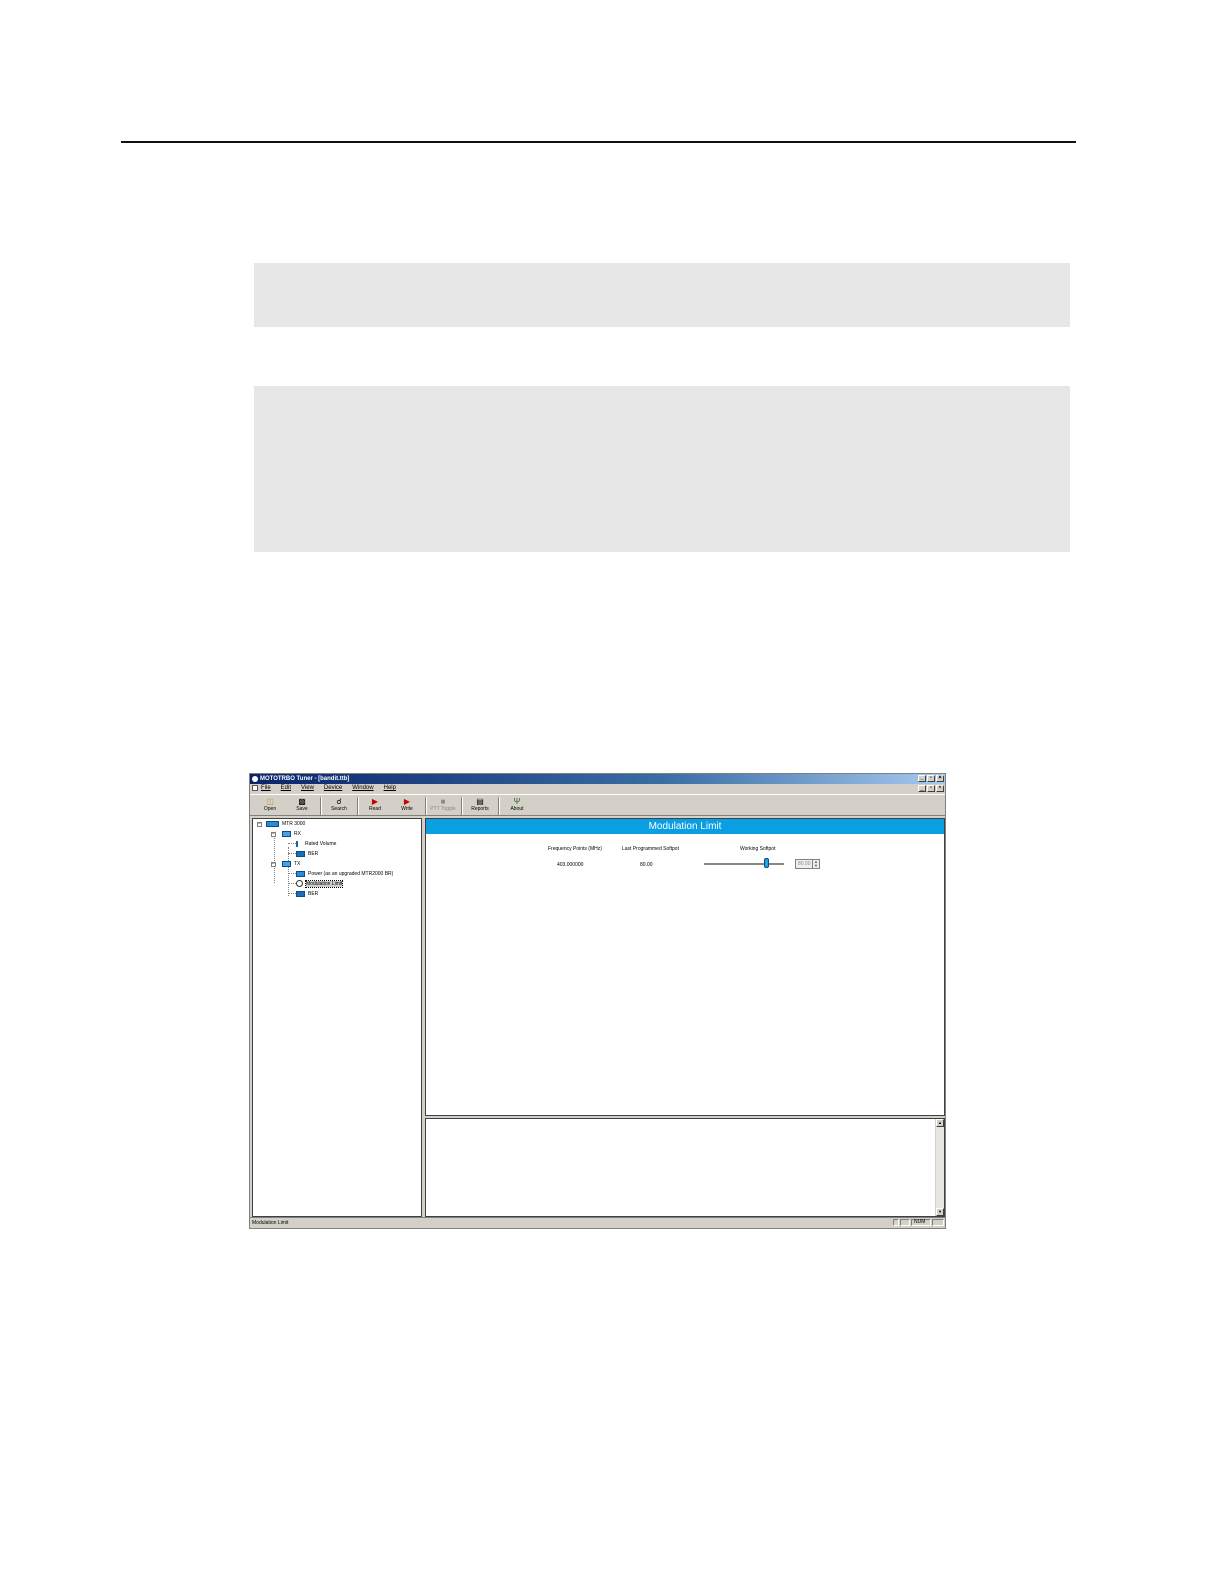 This screenshot has width=1224, height=1584. What do you see at coordinates (758, 849) in the screenshot?
I see `working-softpot-header: Working Softpot` at bounding box center [758, 849].